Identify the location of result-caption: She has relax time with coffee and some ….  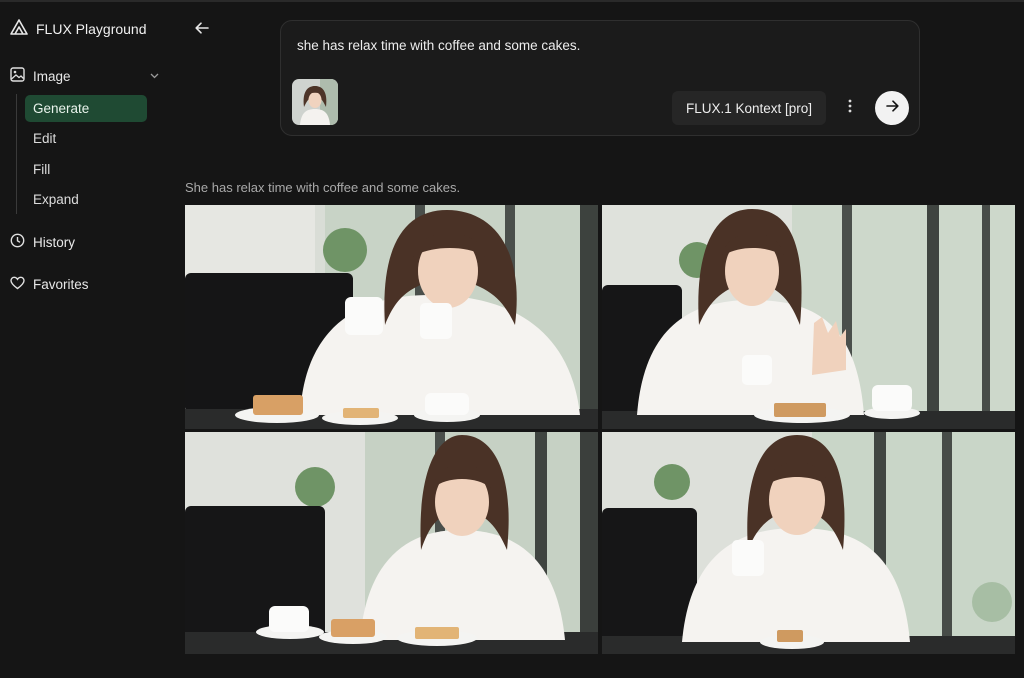
(323, 187).